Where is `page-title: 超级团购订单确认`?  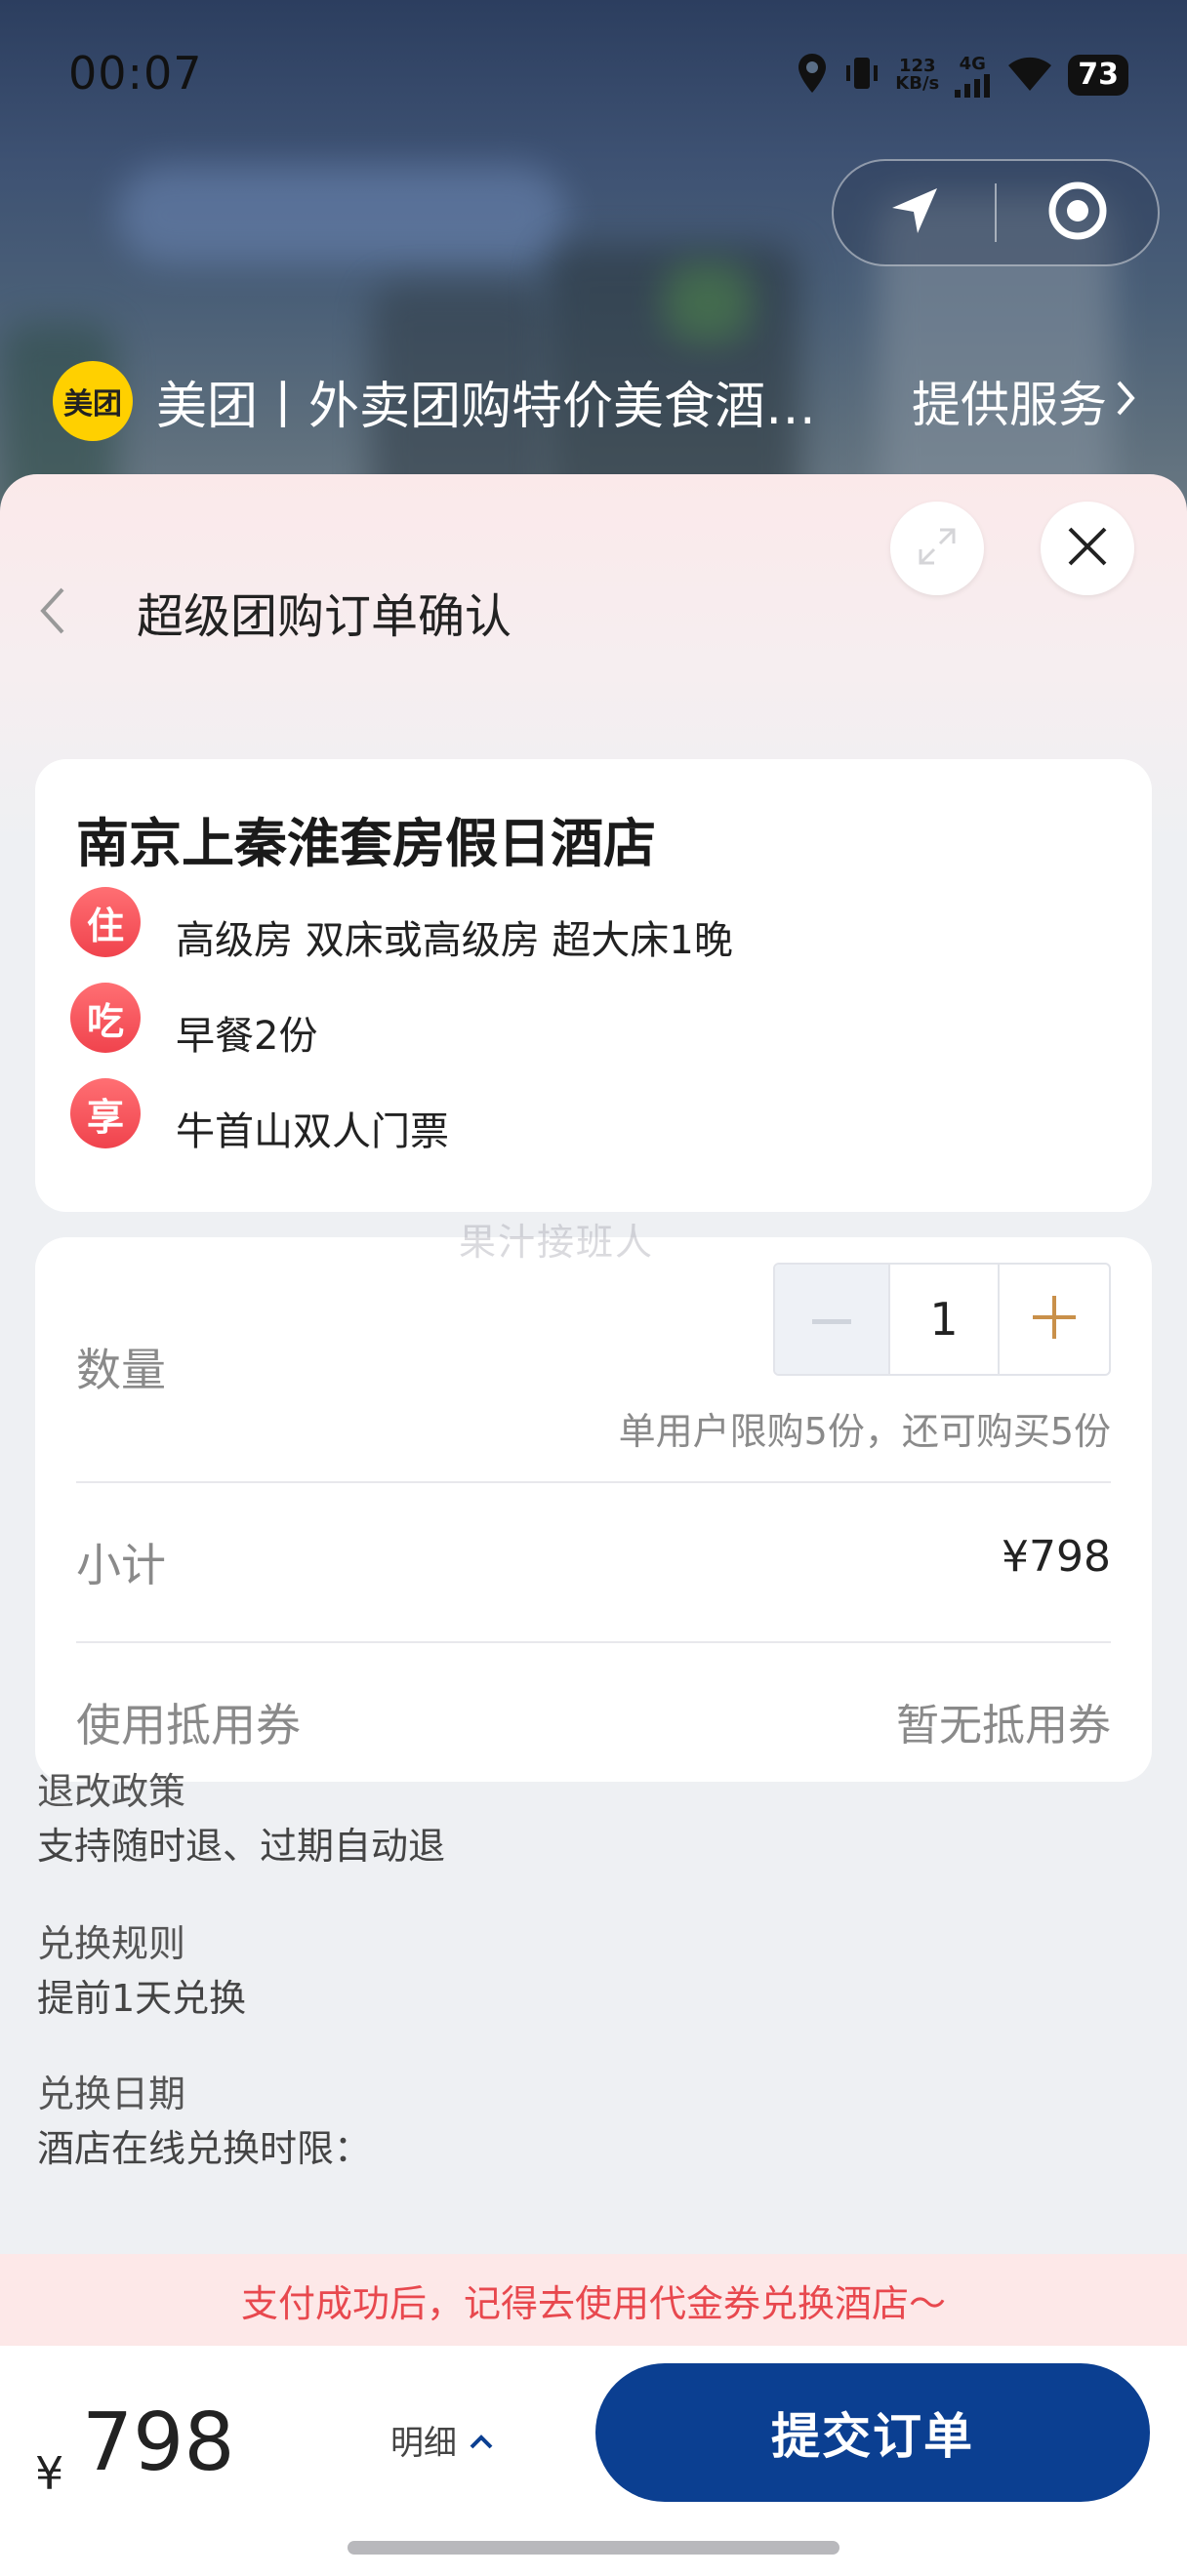
page-title: 超级团购订单确认 is located at coordinates (324, 616).